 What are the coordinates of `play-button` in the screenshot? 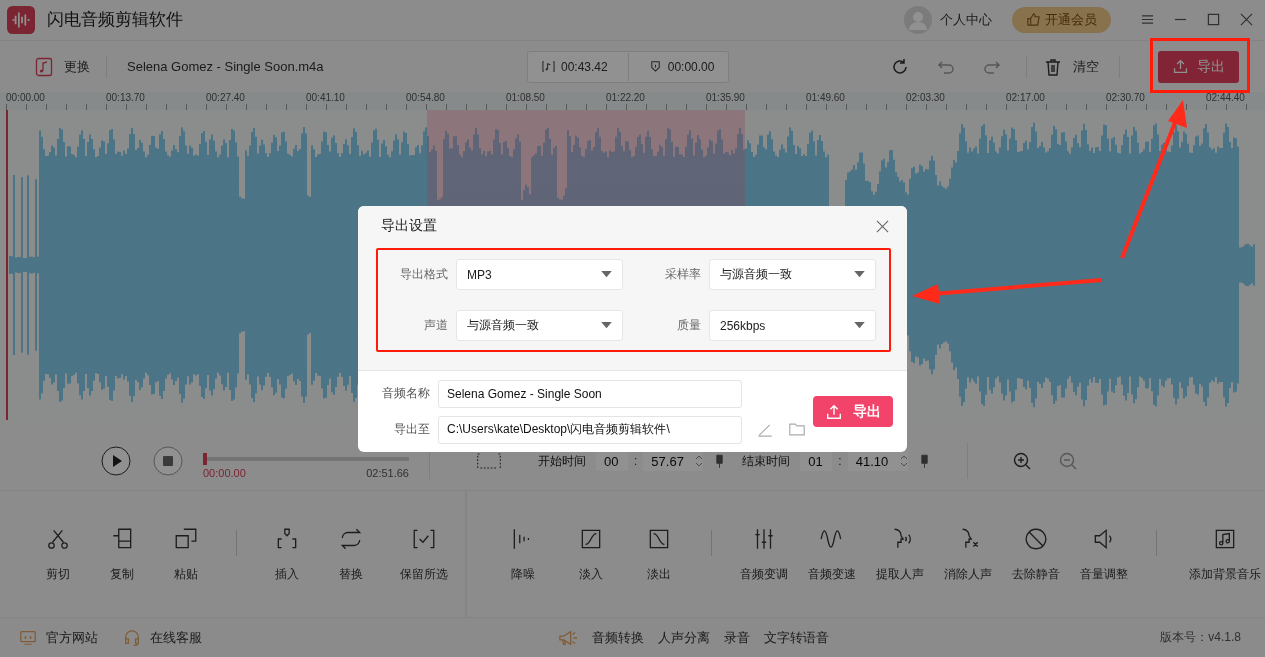 It's located at (116, 461).